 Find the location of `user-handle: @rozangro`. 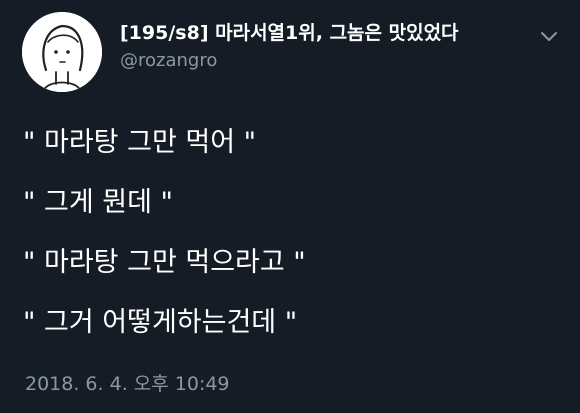

user-handle: @rozangro is located at coordinates (289, 61).